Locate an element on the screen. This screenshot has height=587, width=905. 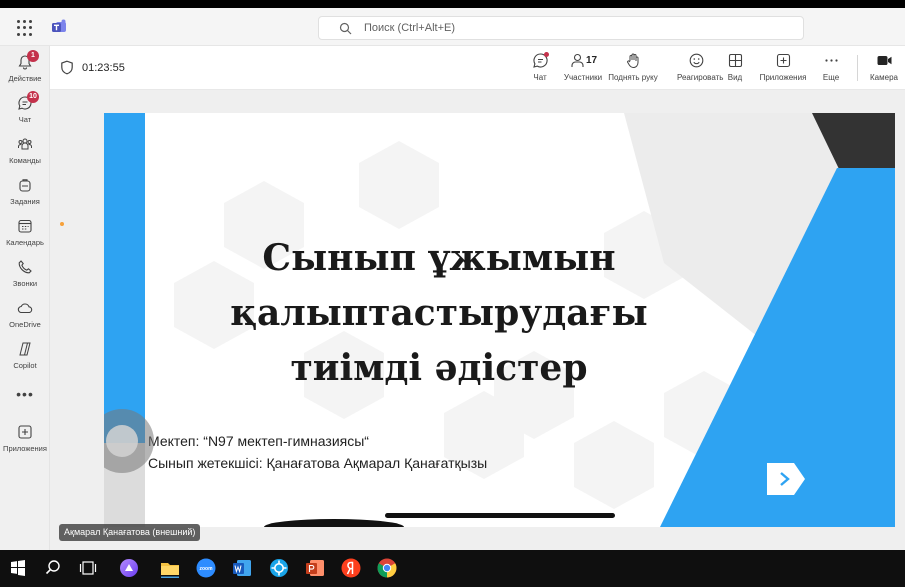
zoom-icon: zoom is located at coordinates (206, 568).